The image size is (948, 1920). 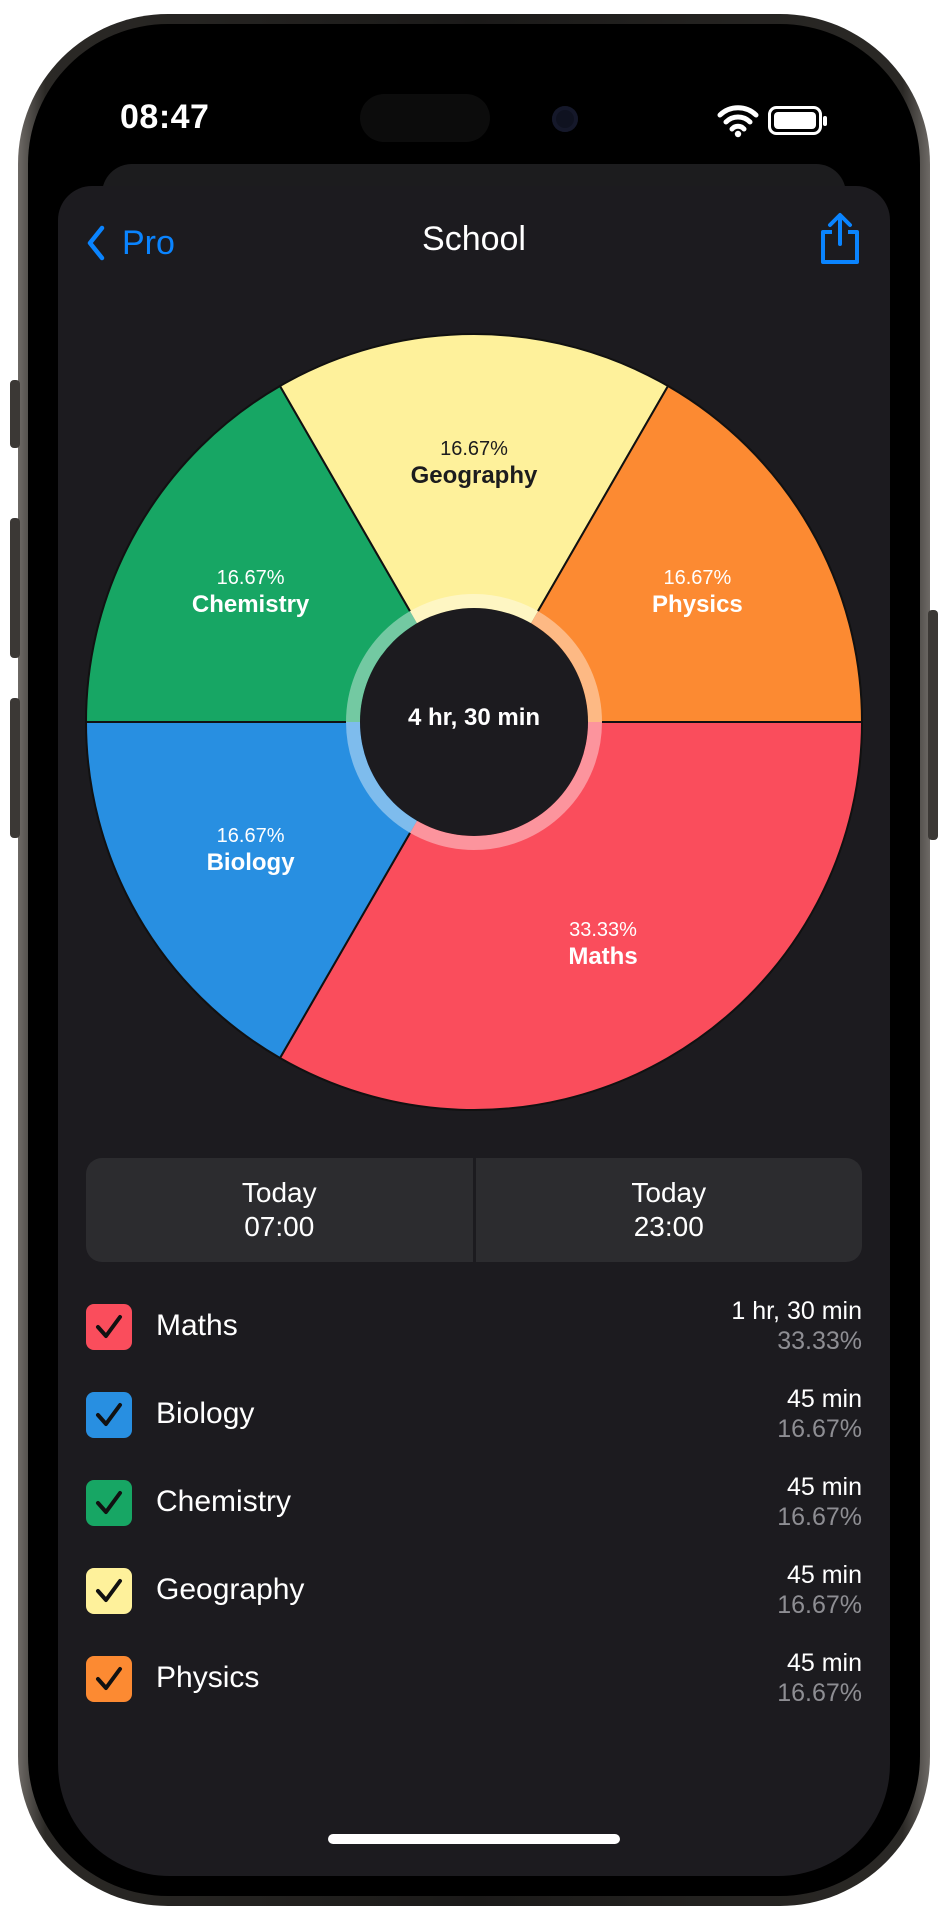 I want to click on end-time: 23:00, so click(x=668, y=1226).